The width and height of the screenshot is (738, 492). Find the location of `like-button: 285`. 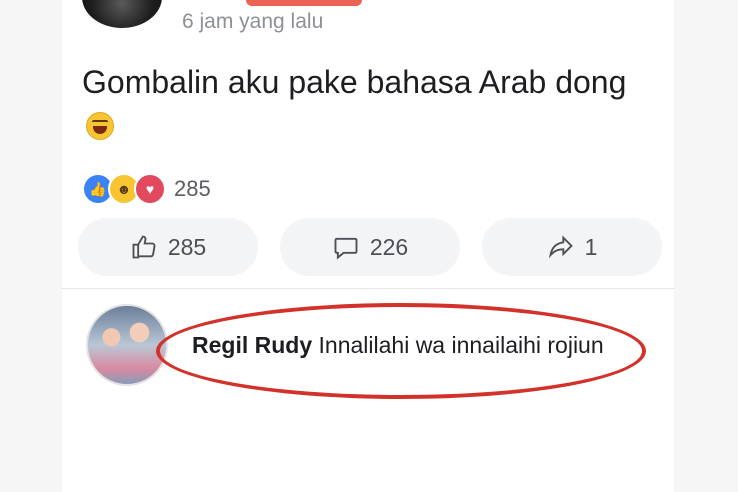

like-button: 285 is located at coordinates (168, 247).